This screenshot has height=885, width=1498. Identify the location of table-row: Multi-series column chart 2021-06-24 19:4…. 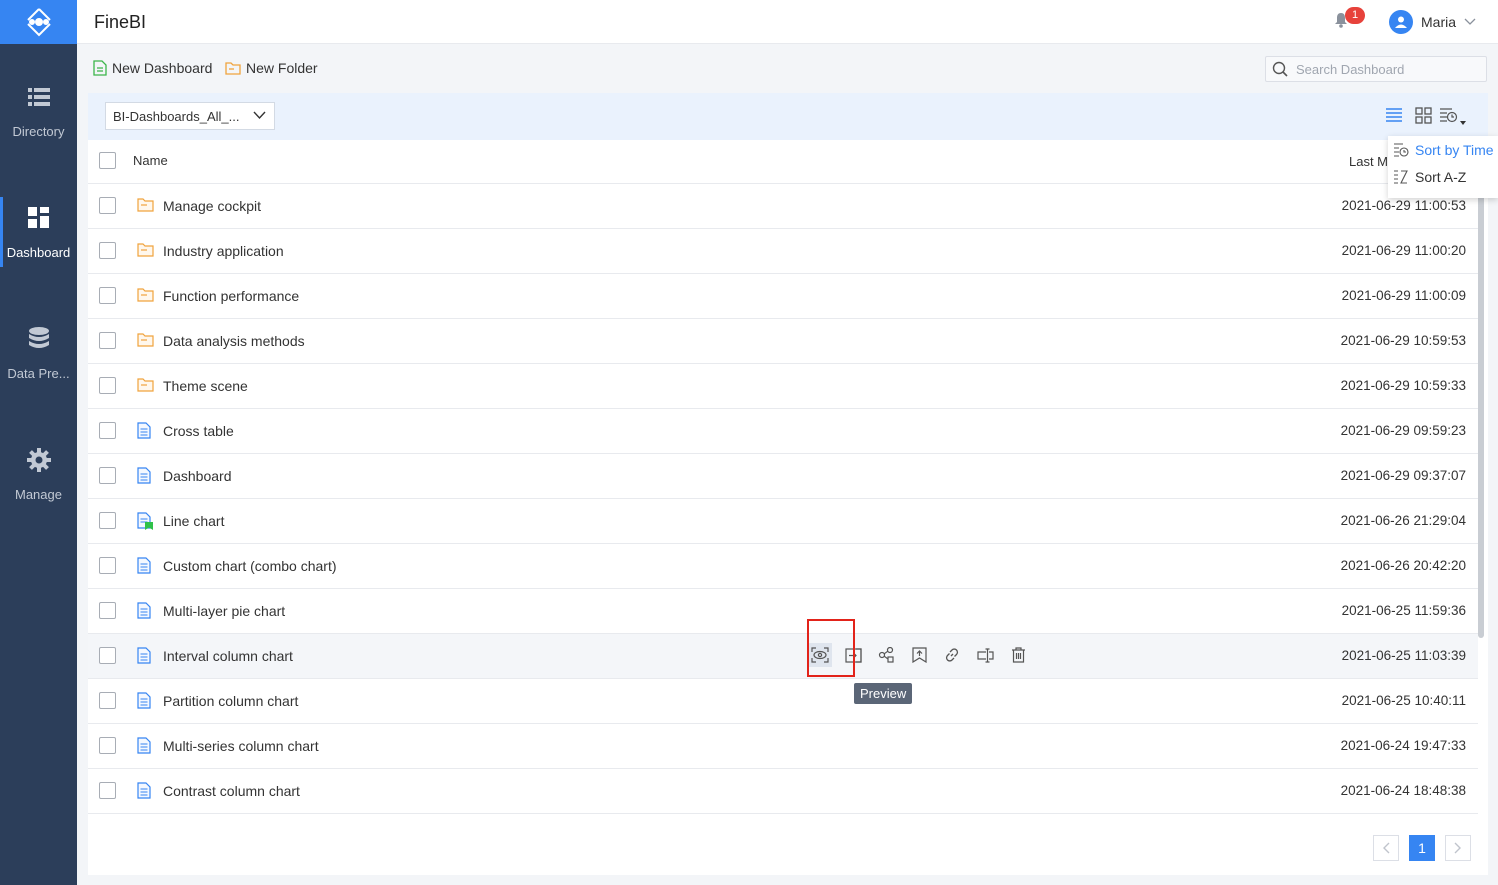
(783, 746).